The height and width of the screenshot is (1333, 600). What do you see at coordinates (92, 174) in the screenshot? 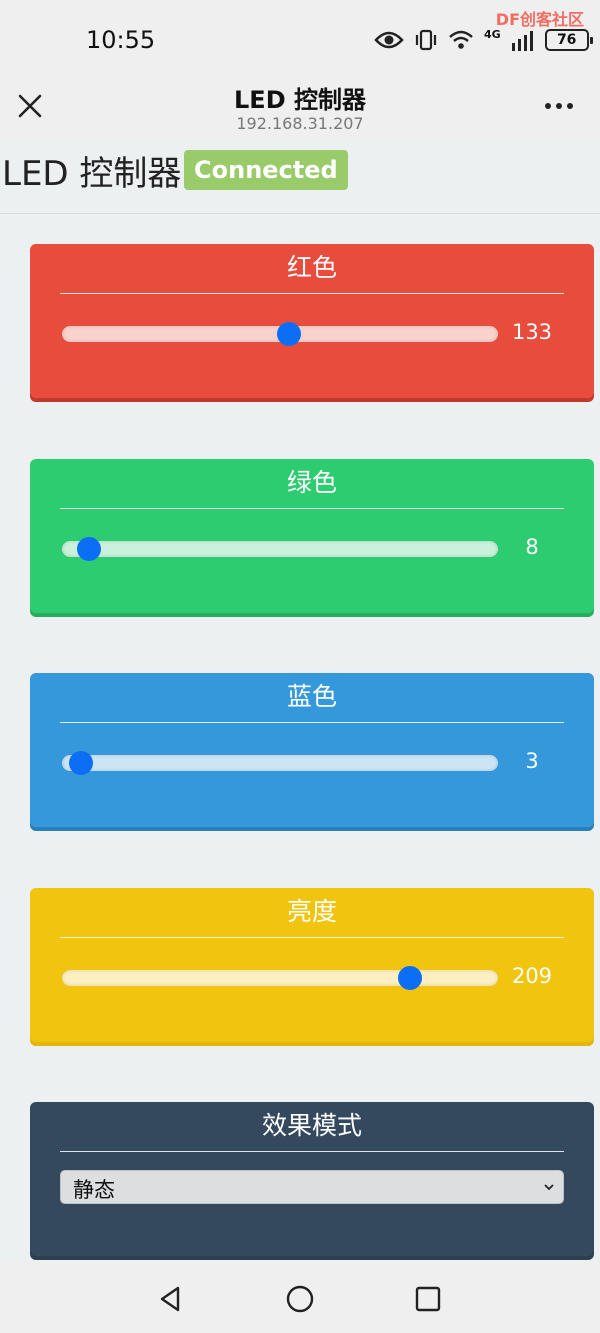
I see `page-title: LED 控制器` at bounding box center [92, 174].